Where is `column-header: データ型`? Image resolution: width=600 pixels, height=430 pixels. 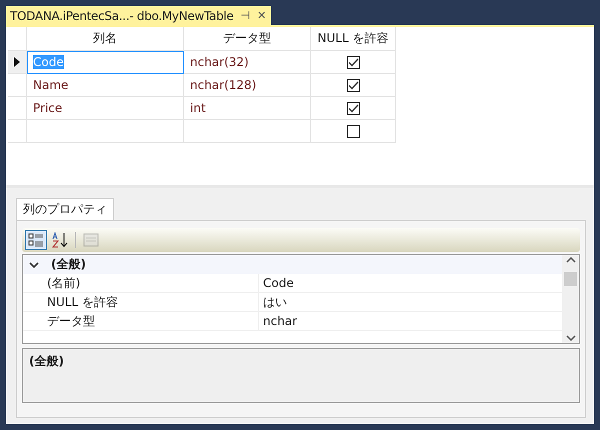 column-header: データ型 is located at coordinates (247, 39).